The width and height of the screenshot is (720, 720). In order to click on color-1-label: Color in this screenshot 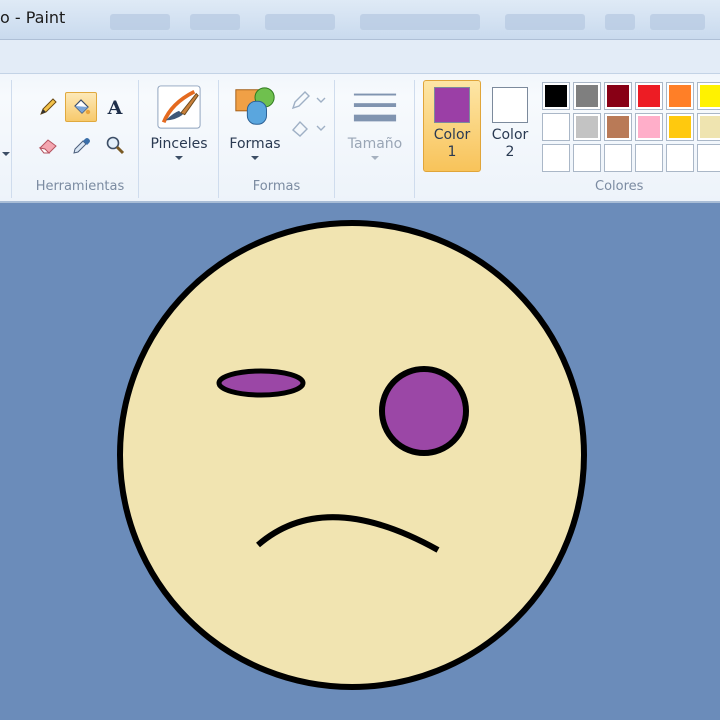, I will do `click(452, 135)`.